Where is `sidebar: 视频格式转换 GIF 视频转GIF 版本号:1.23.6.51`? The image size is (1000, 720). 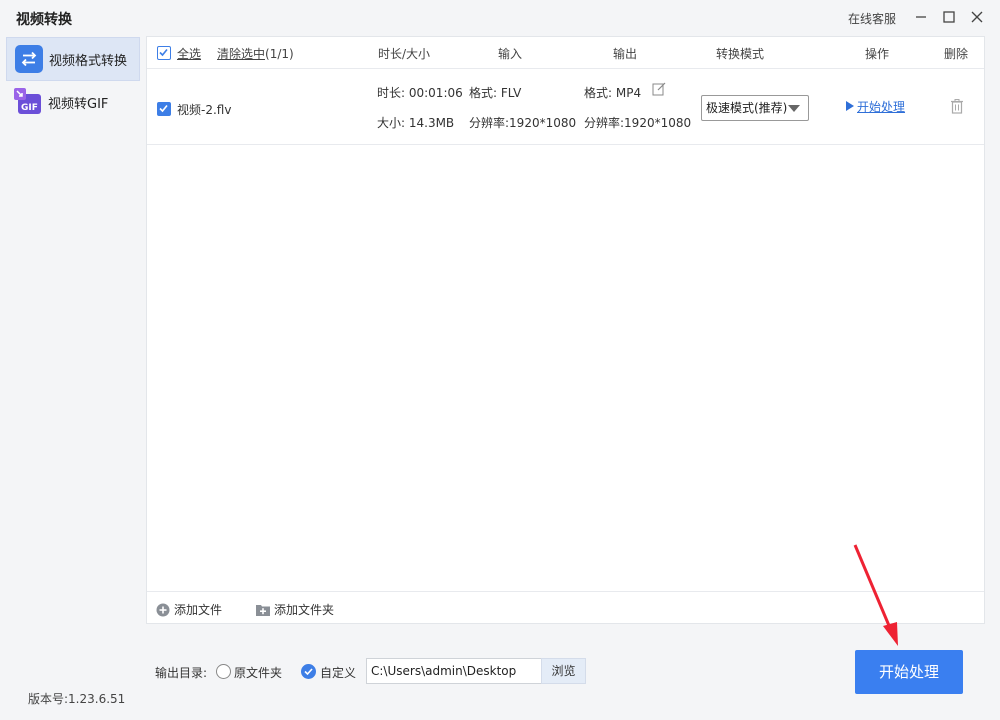
sidebar: 视频格式转换 GIF 视频转GIF 版本号:1.23.6.51 is located at coordinates (73, 377).